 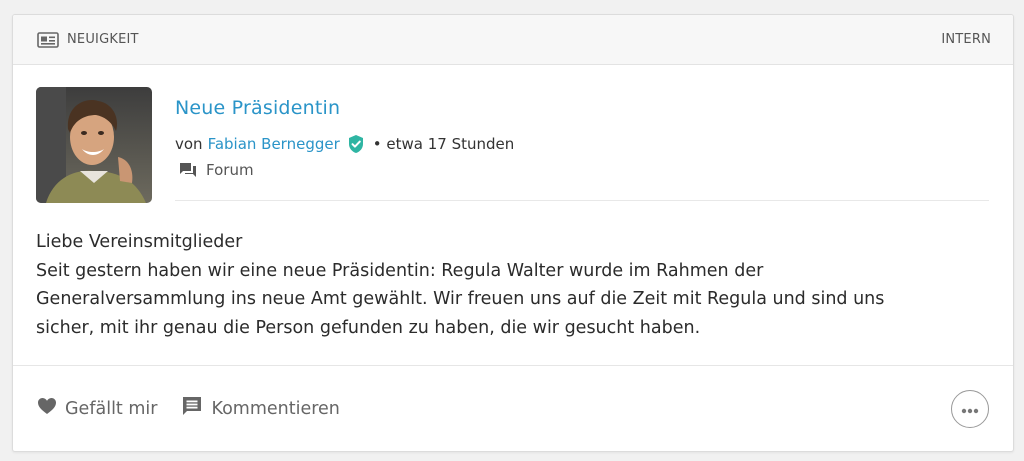 What do you see at coordinates (582, 170) in the screenshot?
I see `post-space: Forum` at bounding box center [582, 170].